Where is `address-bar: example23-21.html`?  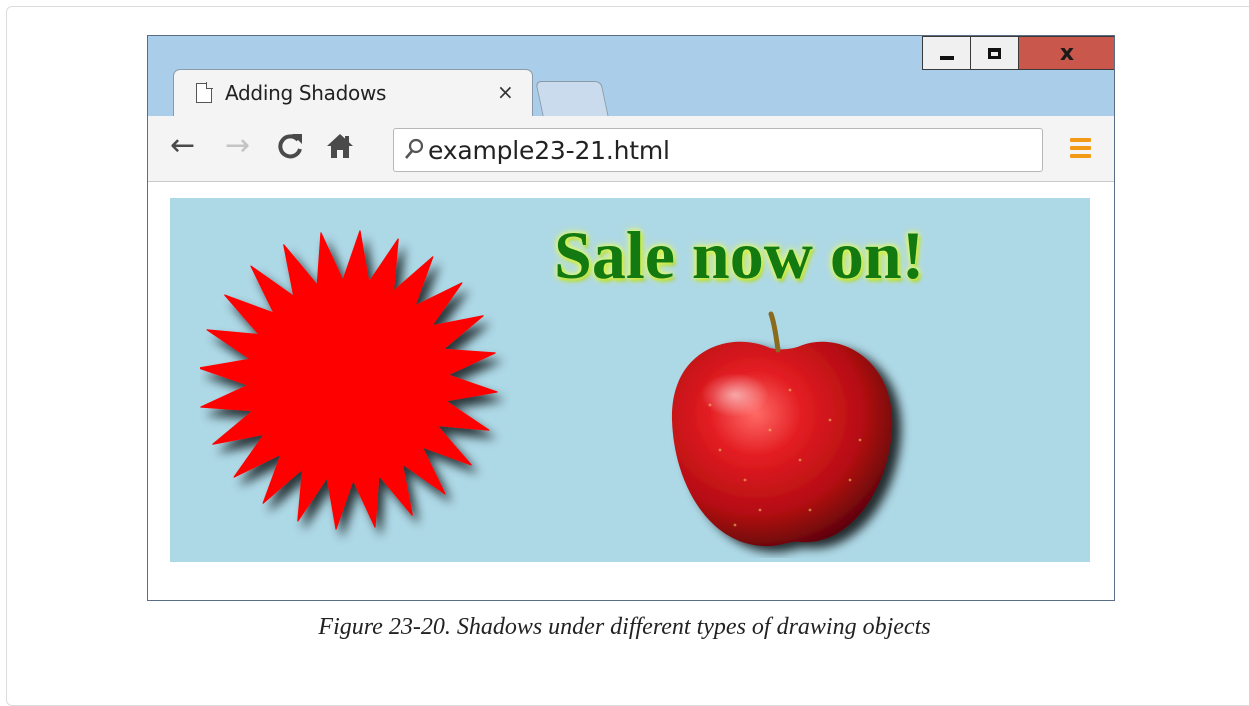 address-bar: example23-21.html is located at coordinates (718, 150).